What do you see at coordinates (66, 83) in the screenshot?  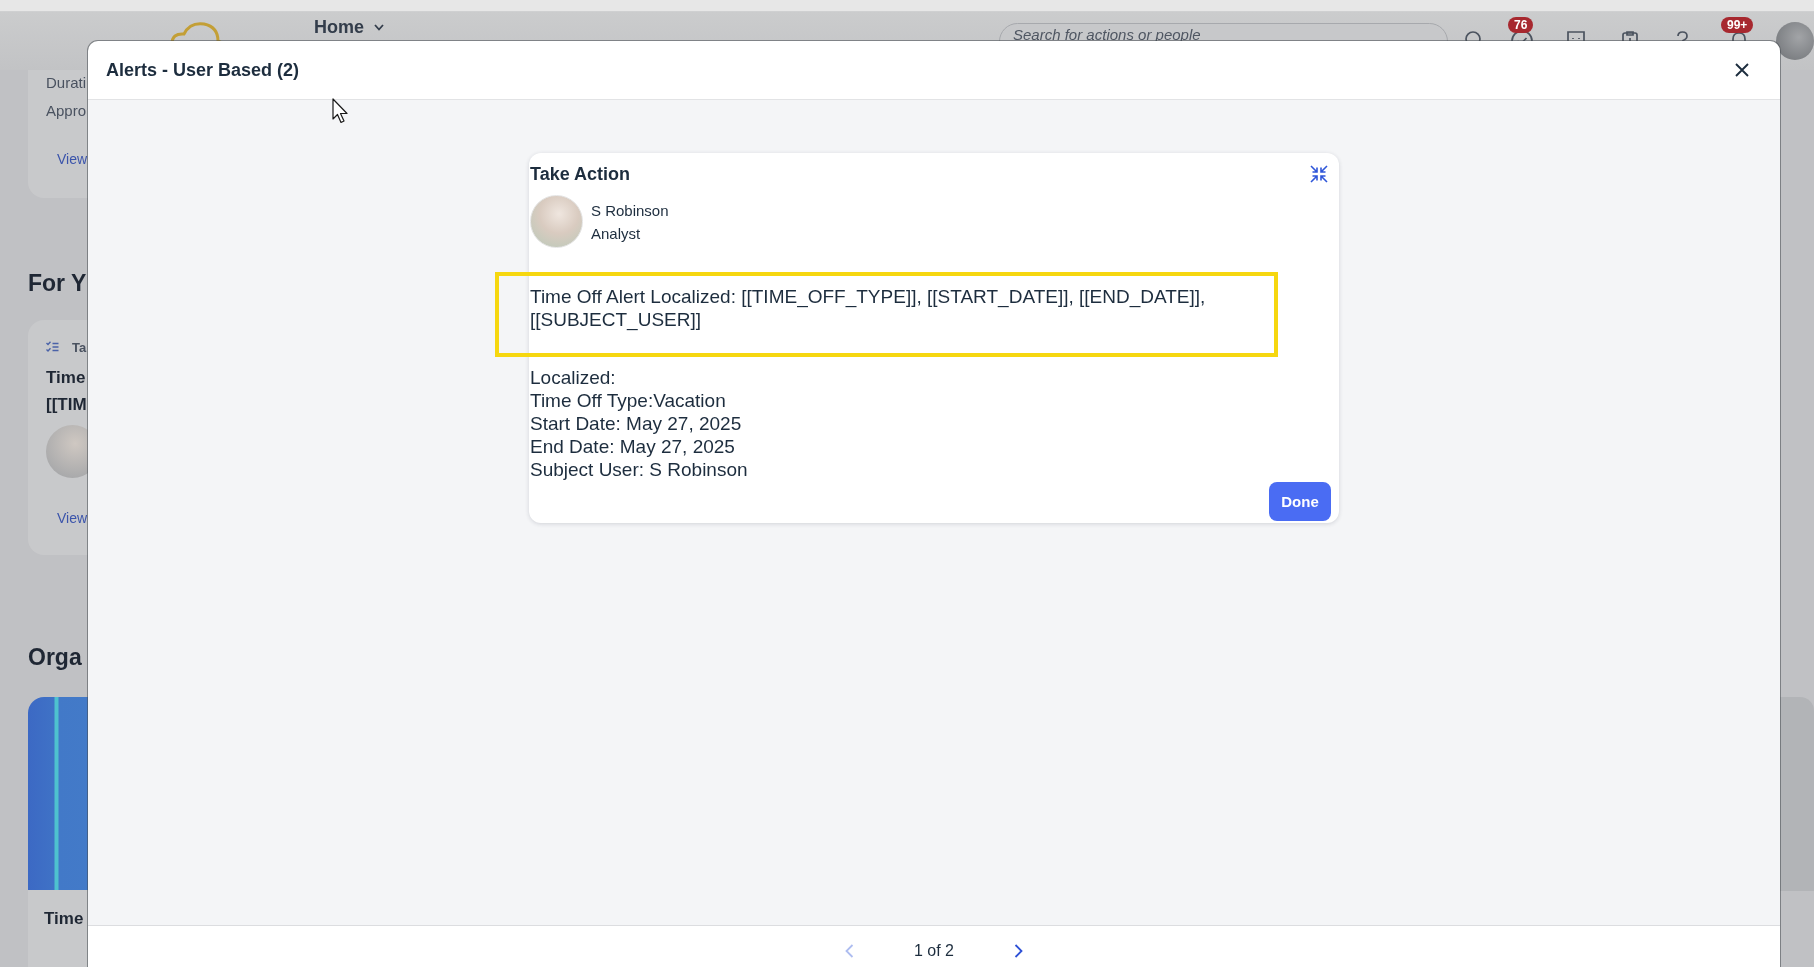 I see `card-text: Durati` at bounding box center [66, 83].